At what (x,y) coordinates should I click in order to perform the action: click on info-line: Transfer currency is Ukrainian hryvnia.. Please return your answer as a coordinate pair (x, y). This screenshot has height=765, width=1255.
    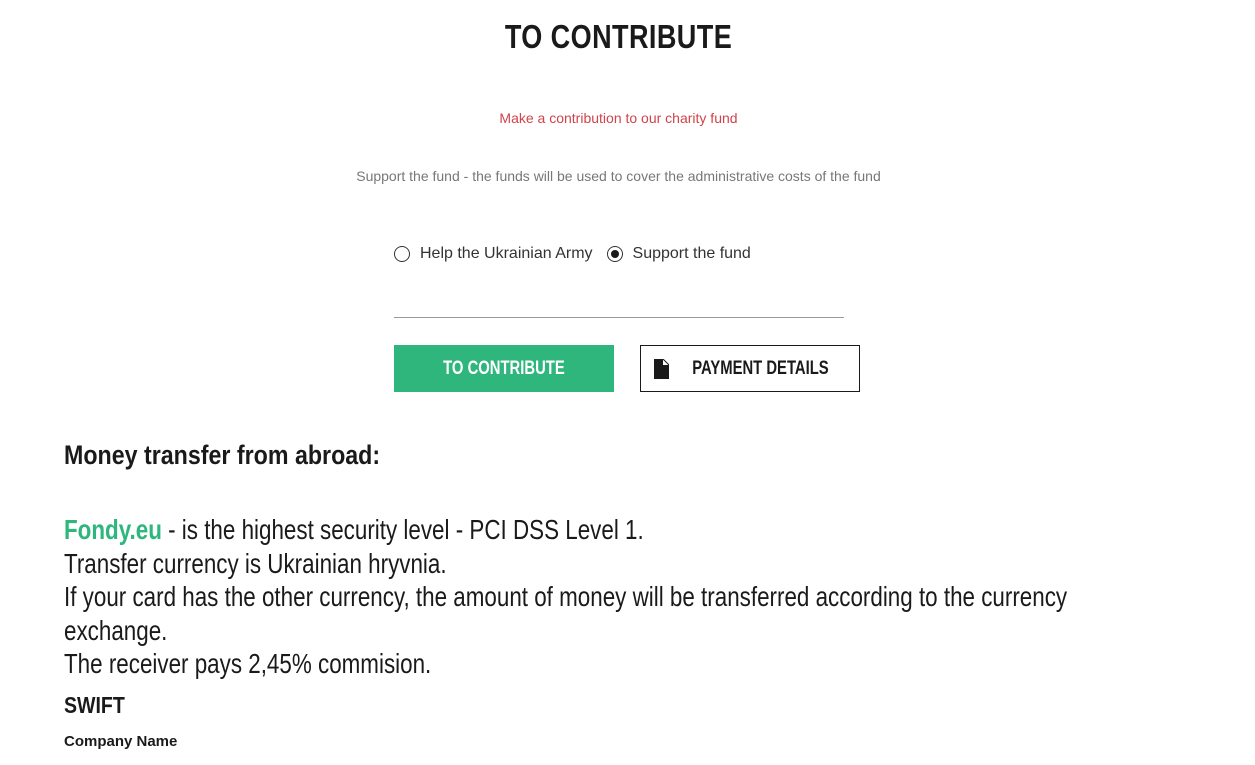
    Looking at the image, I should click on (255, 563).